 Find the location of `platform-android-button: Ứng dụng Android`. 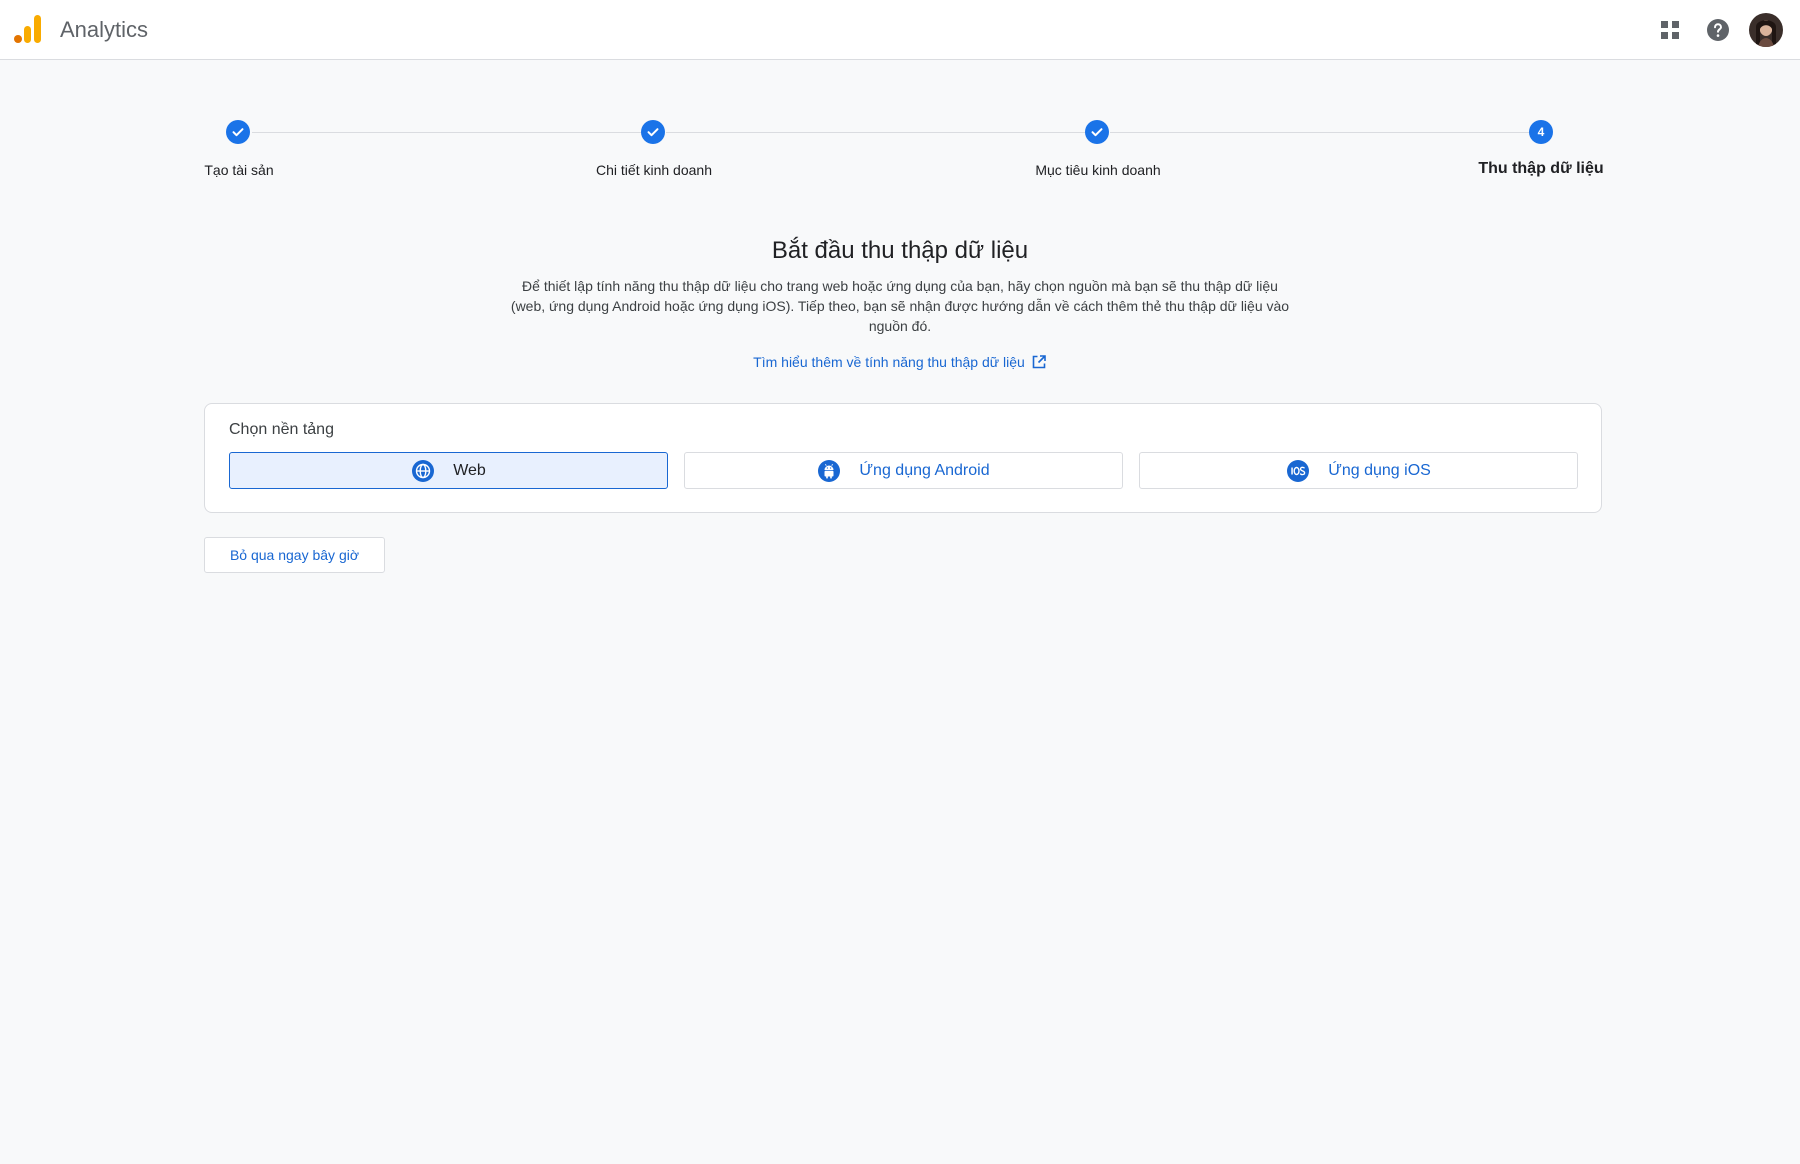

platform-android-button: Ứng dụng Android is located at coordinates (903, 470).